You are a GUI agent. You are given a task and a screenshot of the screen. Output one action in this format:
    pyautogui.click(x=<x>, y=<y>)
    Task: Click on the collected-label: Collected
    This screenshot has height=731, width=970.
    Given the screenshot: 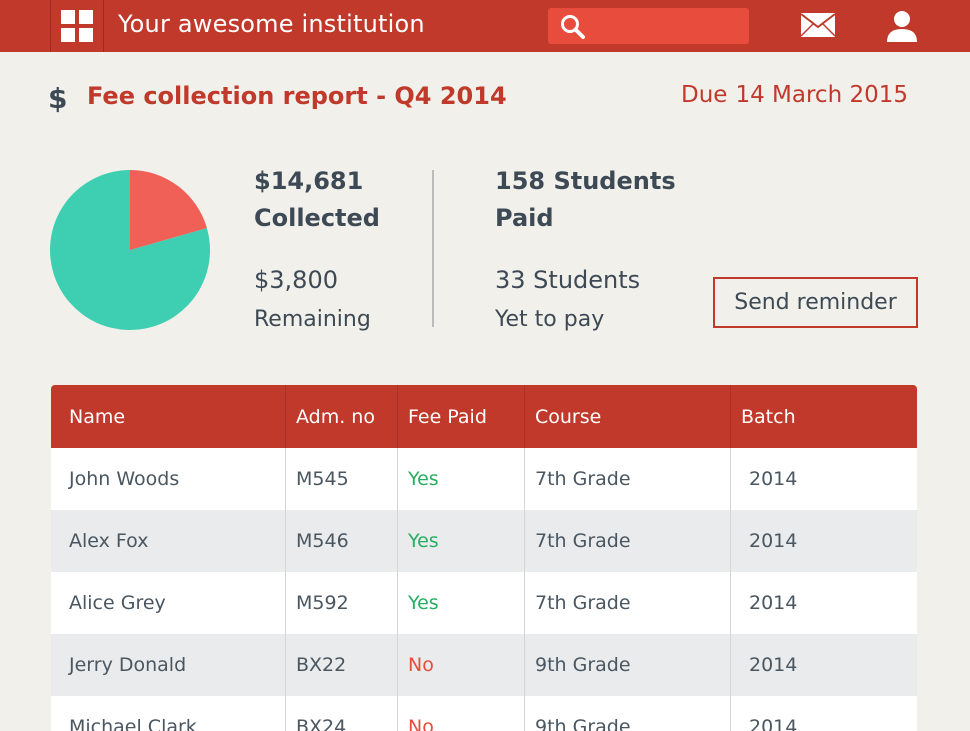 What is the action you would take?
    pyautogui.click(x=317, y=218)
    